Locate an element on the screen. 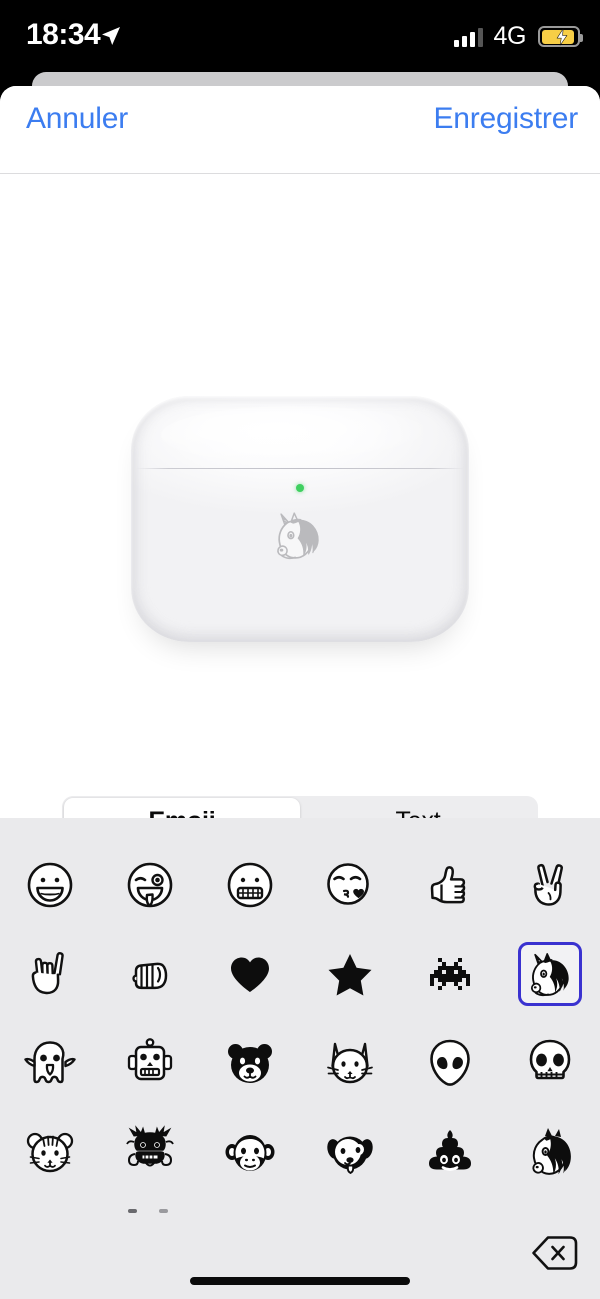  horse-face-icon is located at coordinates (550, 1152).